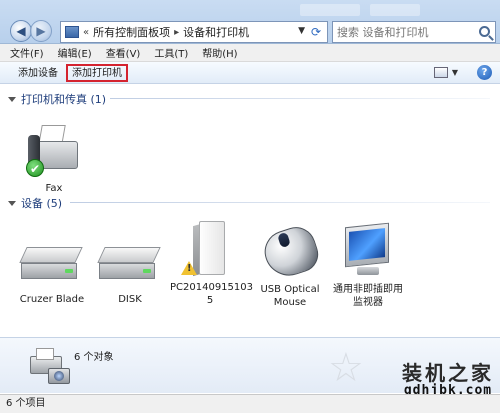  I want to click on device-label: Cruzer Blade, so click(52, 299).